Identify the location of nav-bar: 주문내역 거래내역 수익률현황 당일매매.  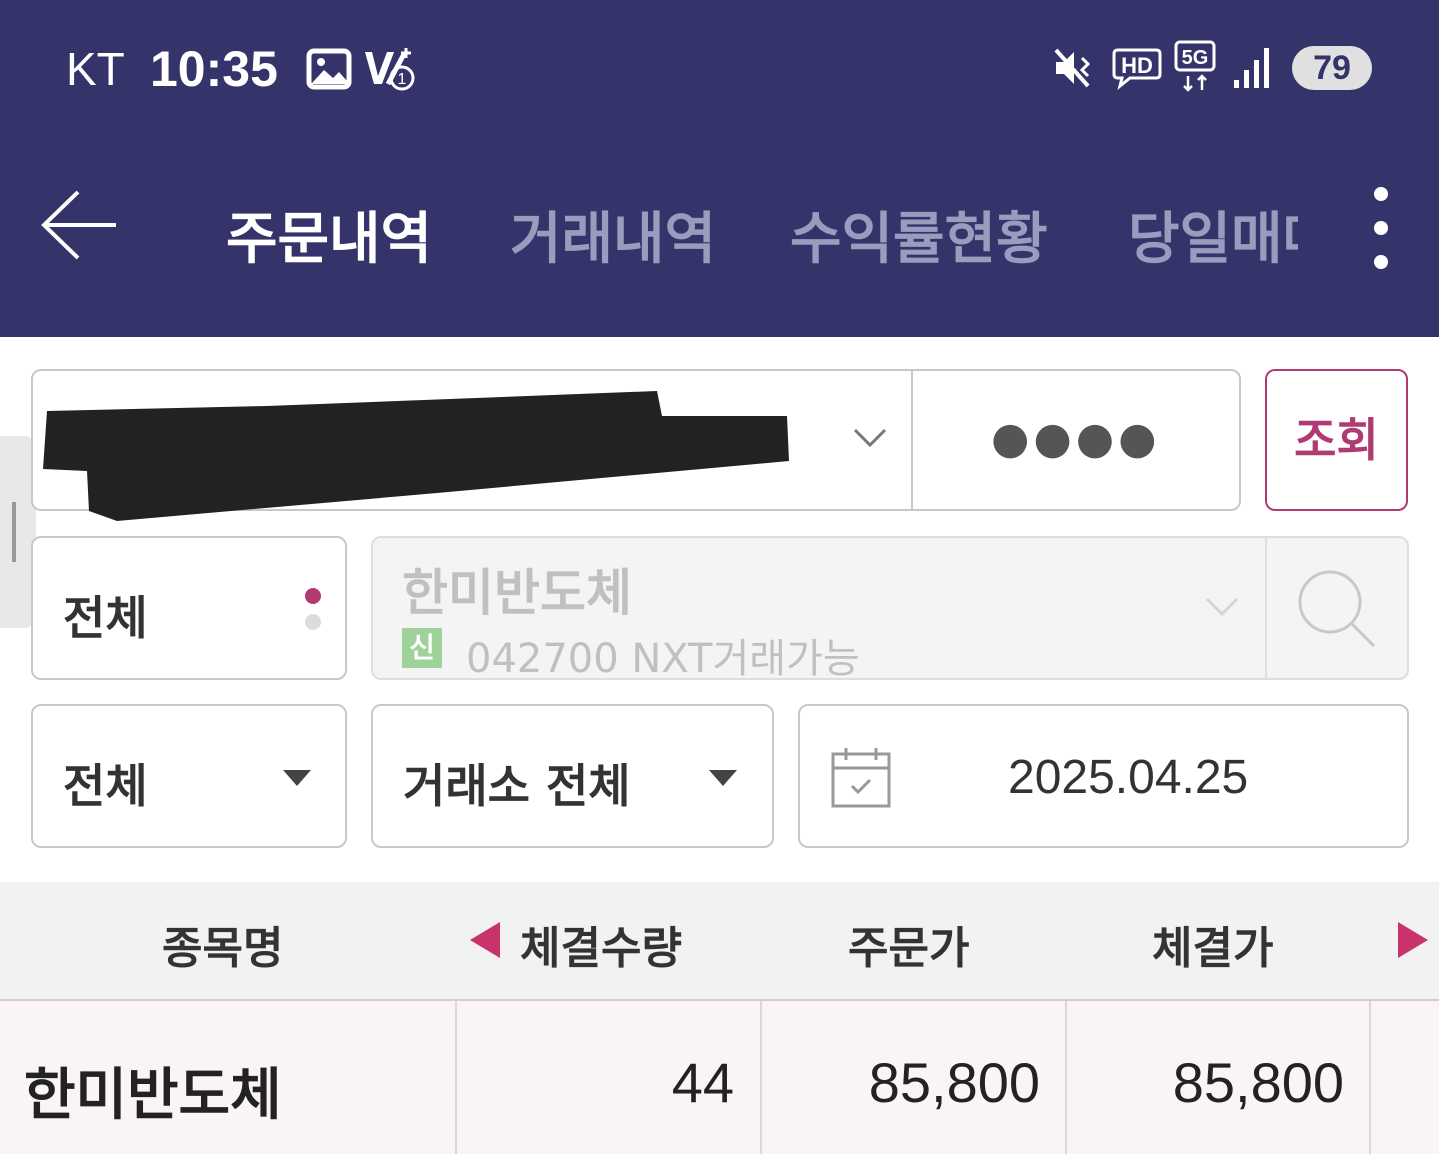
(719, 225).